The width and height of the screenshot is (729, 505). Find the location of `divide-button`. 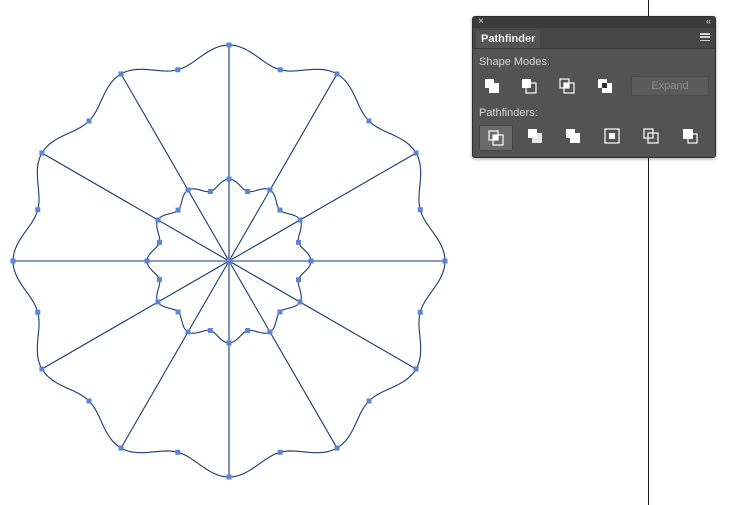

divide-button is located at coordinates (496, 138).